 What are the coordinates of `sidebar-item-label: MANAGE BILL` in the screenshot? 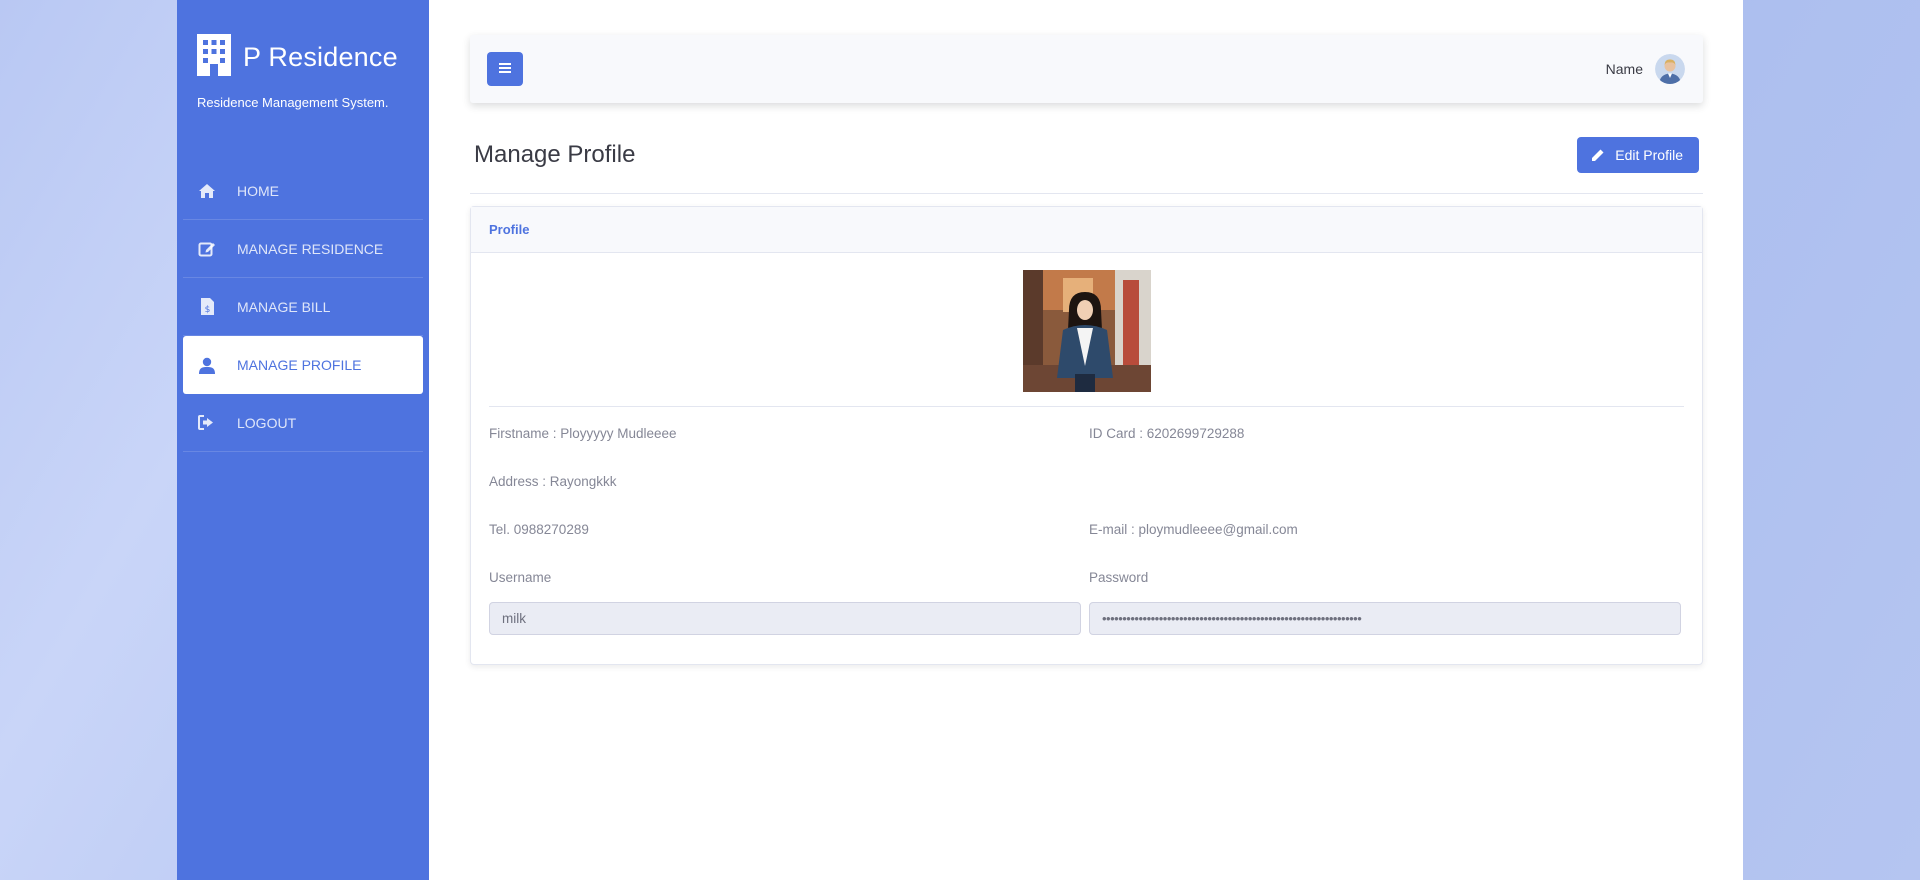 It's located at (284, 306).